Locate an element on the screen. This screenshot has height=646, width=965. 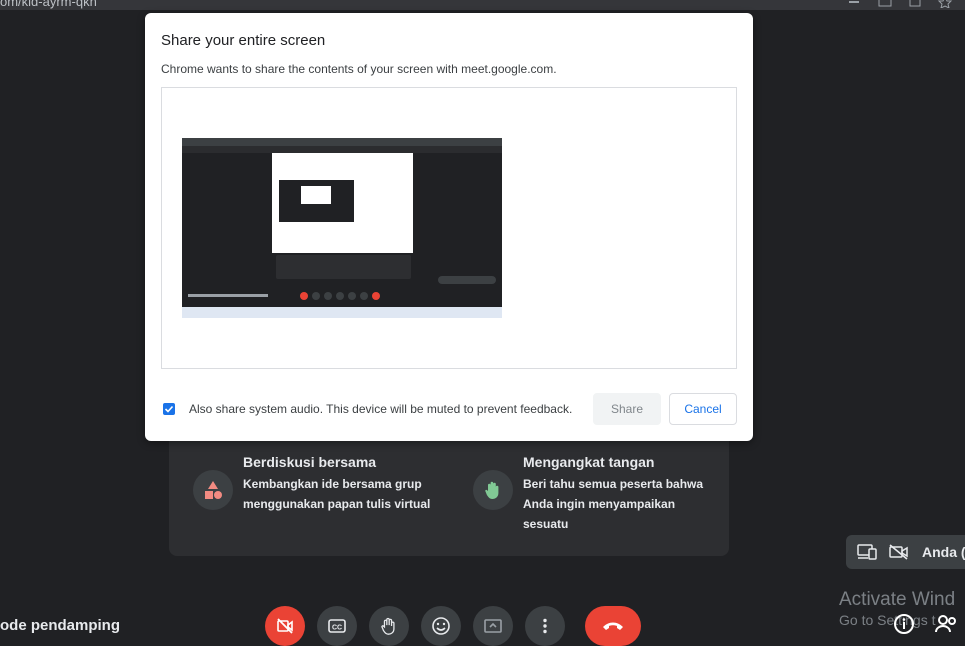
leave-call-button is located at coordinates (613, 626).